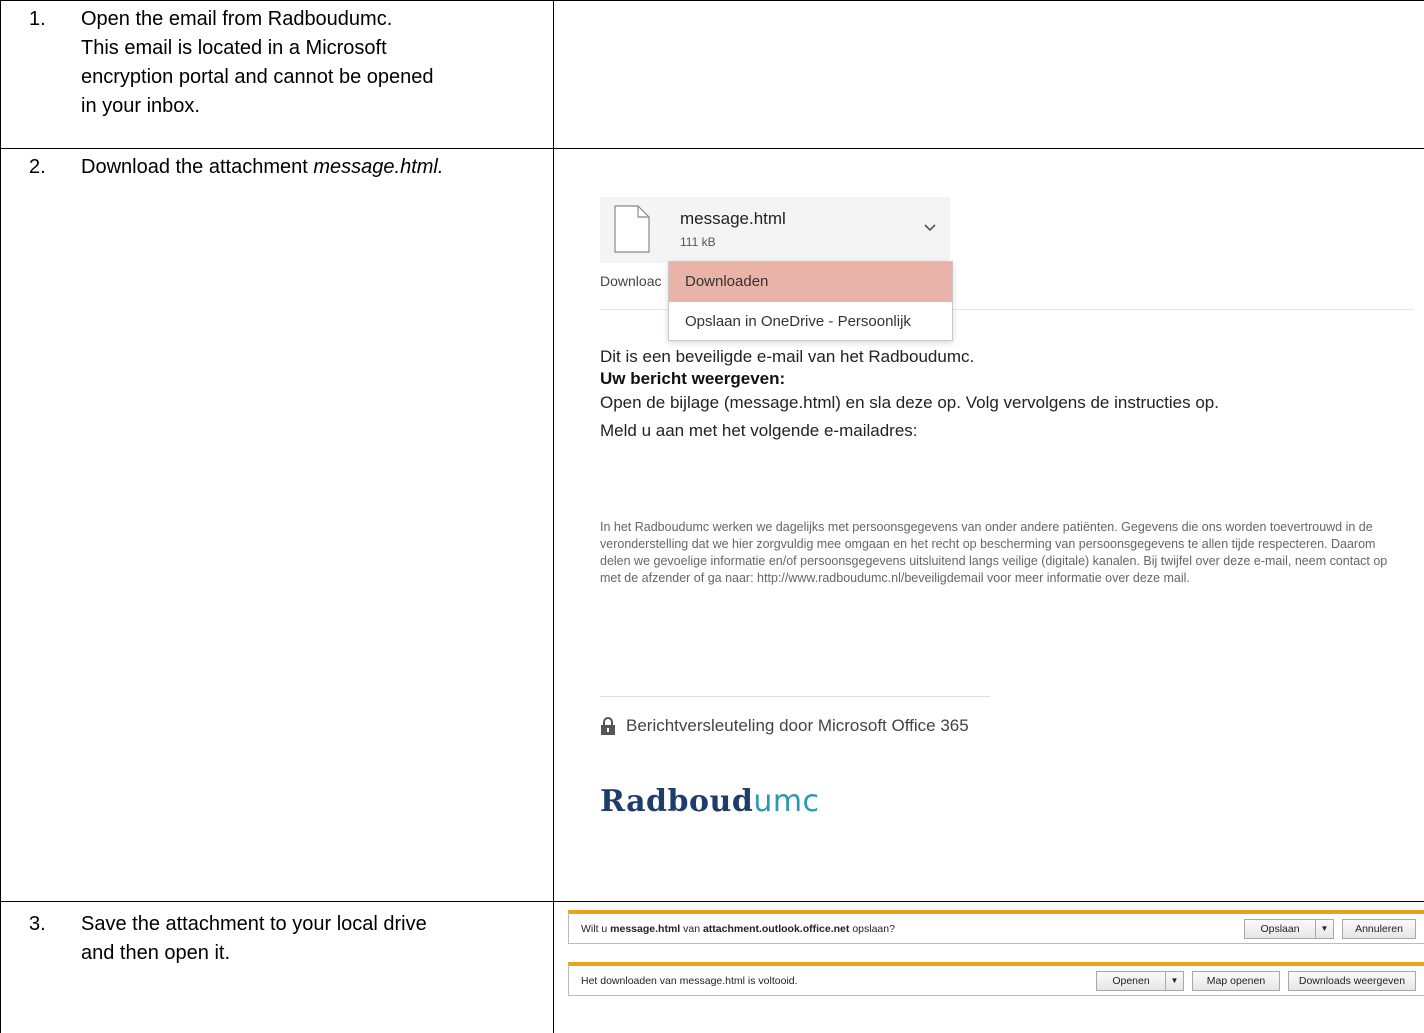 The width and height of the screenshot is (1424, 1033). I want to click on step-1-illustration-cell, so click(988, 74).